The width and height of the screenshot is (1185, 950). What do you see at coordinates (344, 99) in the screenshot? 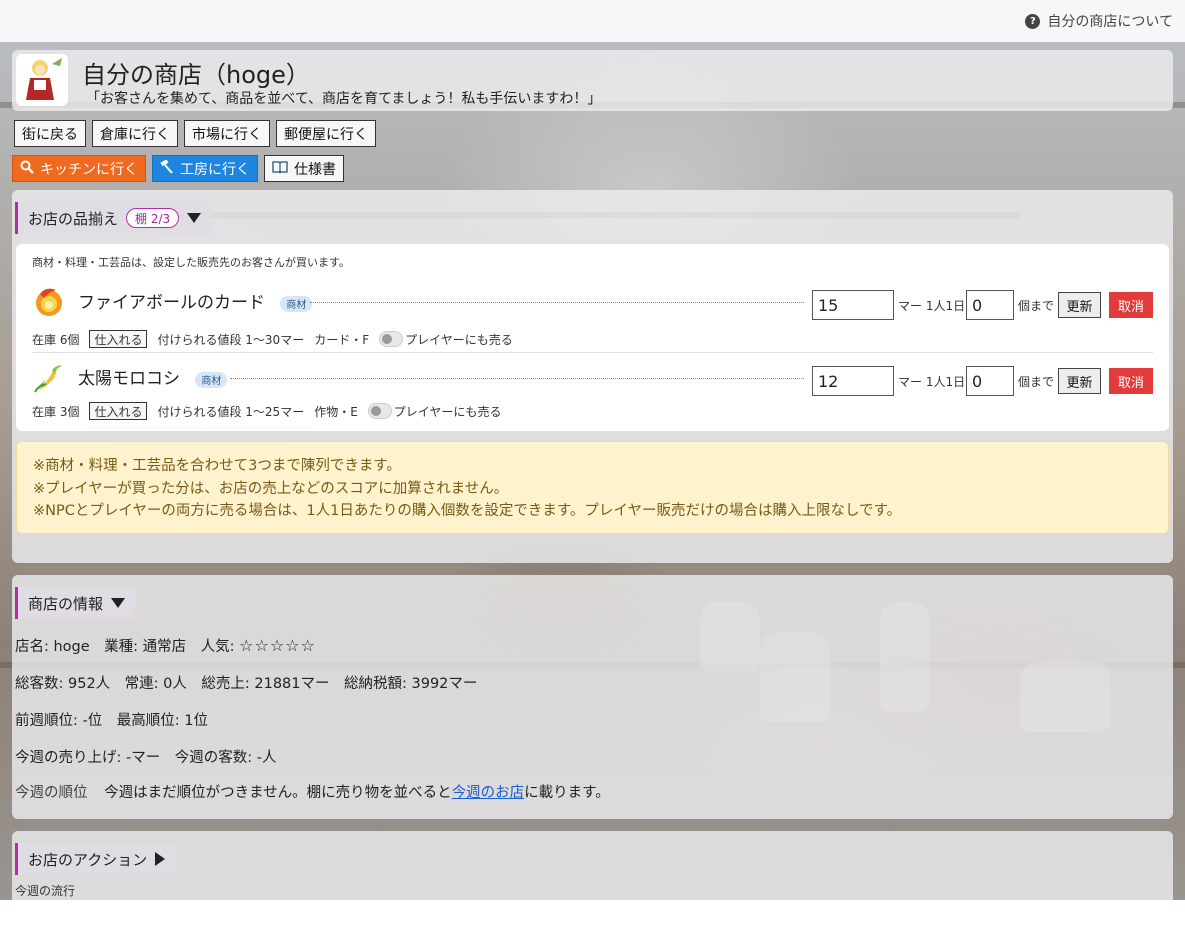
I see `shopkeeper-quote: 「お客さんを集めて、商品を並べて、商店を育てましょう！私も手伝いますわ！」` at bounding box center [344, 99].